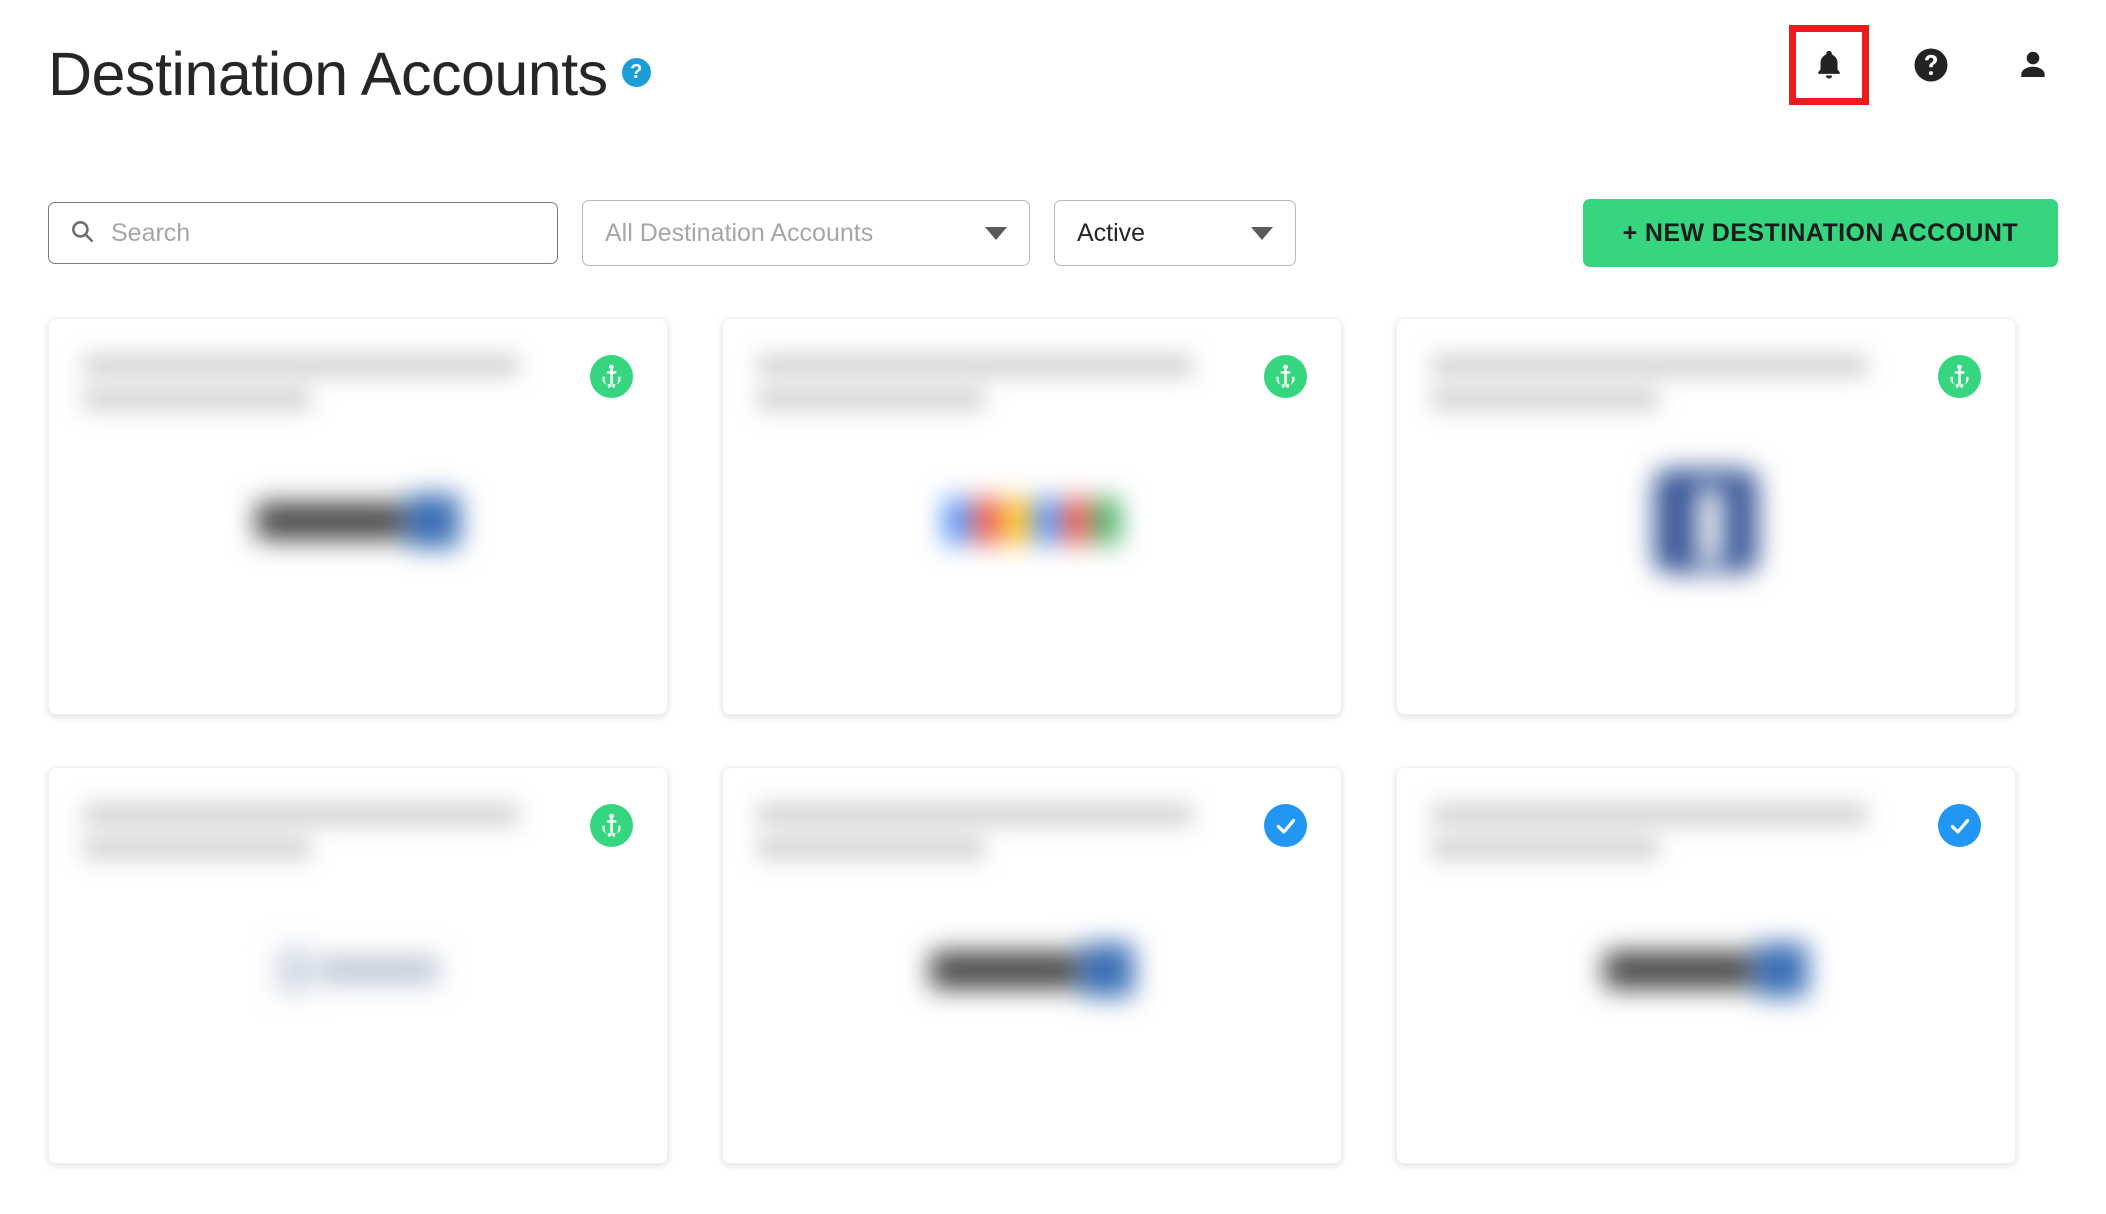 Image resolution: width=2106 pixels, height=1214 pixels. What do you see at coordinates (636, 72) in the screenshot?
I see `page-help-badge-icon: ?` at bounding box center [636, 72].